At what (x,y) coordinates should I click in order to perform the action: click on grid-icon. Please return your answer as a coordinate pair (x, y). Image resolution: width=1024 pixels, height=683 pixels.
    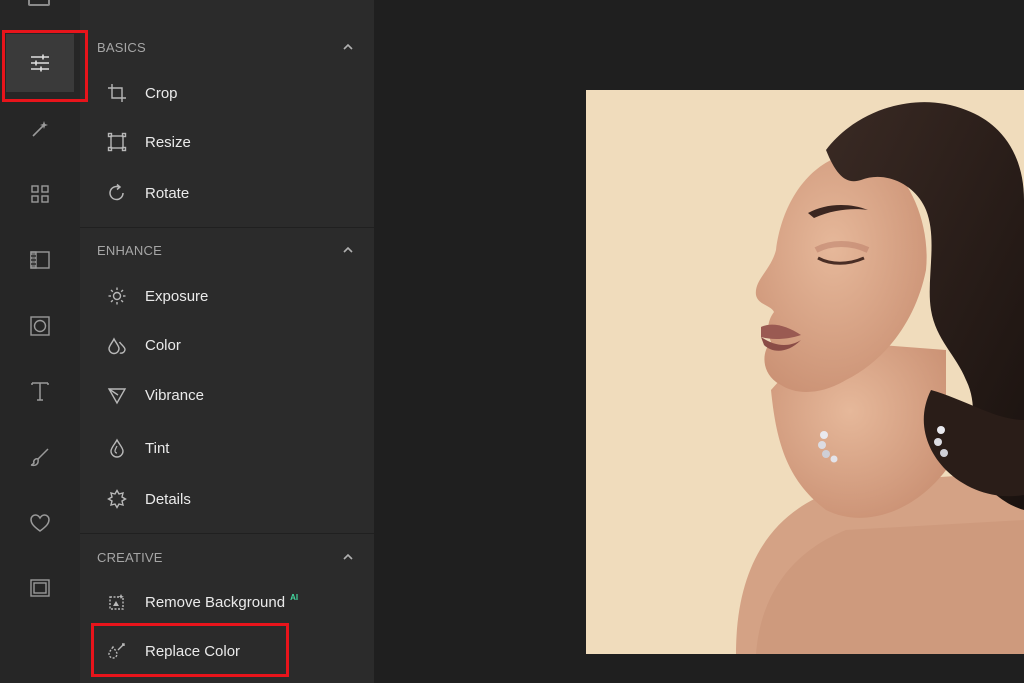
    Looking at the image, I should click on (40, 194).